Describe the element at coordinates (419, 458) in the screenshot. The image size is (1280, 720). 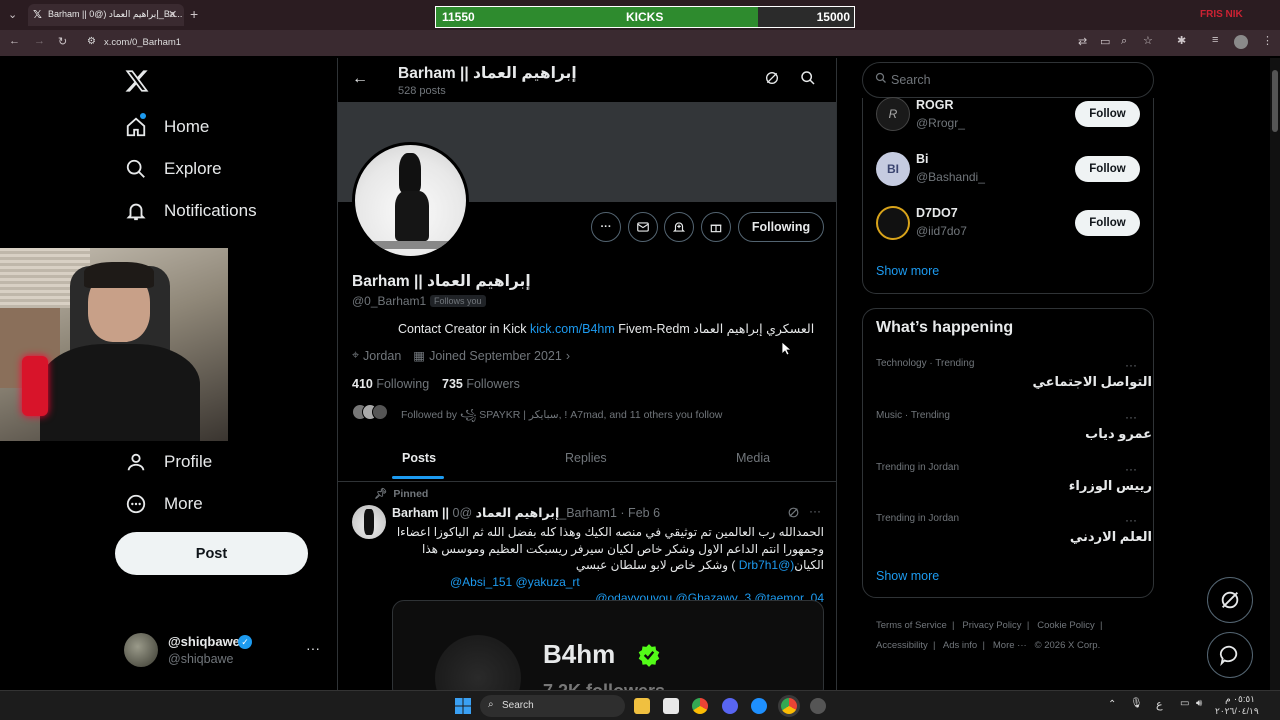
I see `tab-posts: Posts` at that location.